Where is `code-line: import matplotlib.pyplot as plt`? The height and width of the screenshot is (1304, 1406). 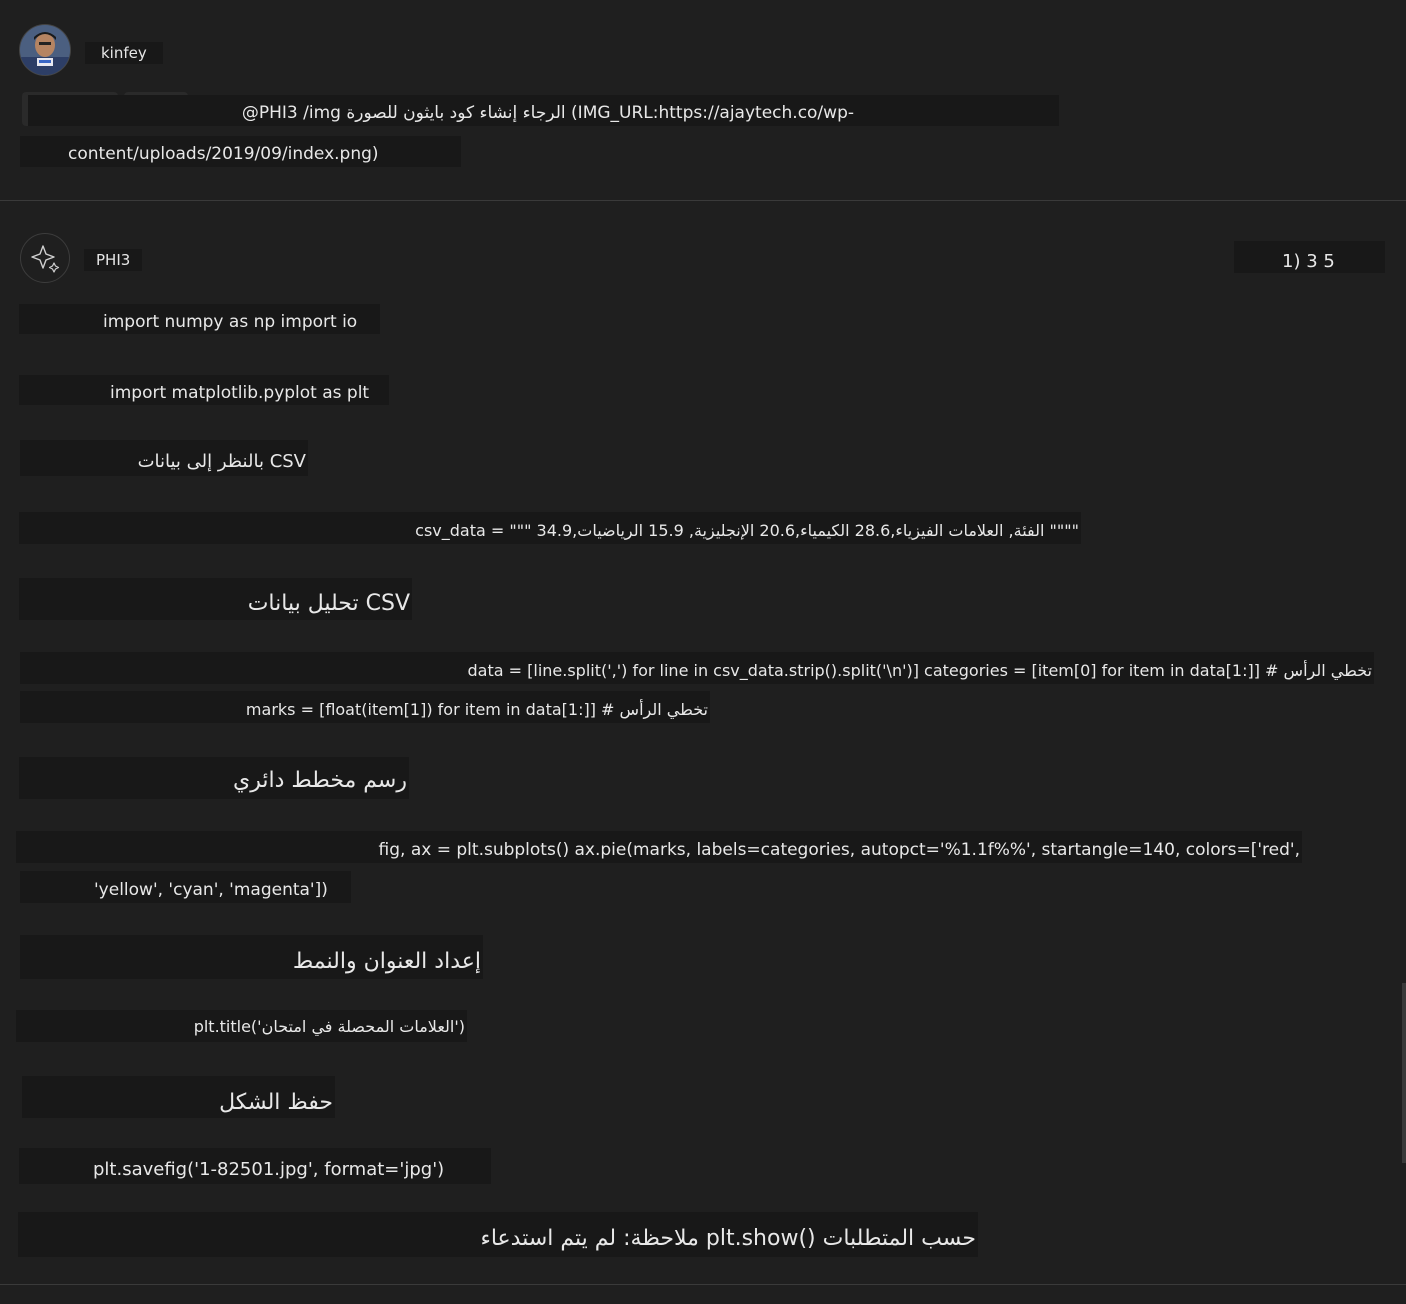 code-line: import matplotlib.pyplot as plt is located at coordinates (204, 390).